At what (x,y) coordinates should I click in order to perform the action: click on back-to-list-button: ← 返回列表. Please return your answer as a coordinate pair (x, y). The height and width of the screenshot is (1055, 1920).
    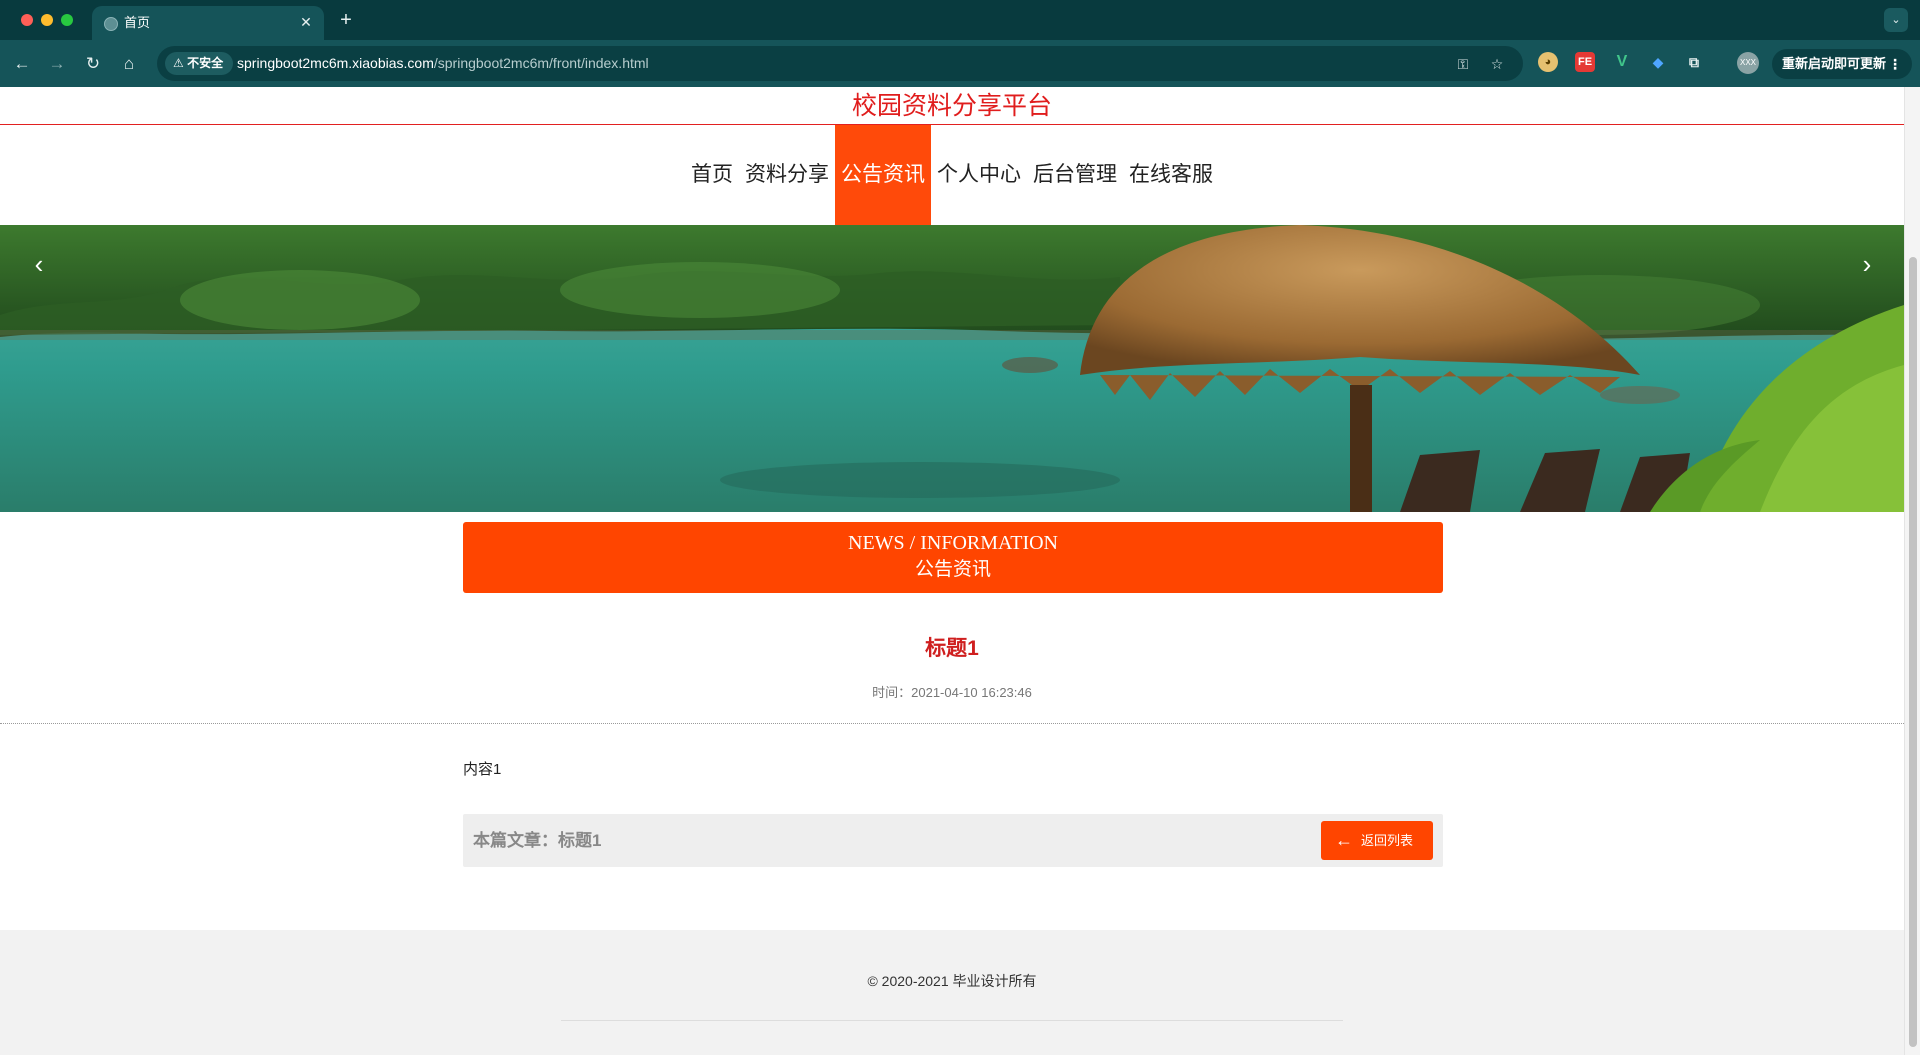
    Looking at the image, I should click on (1377, 840).